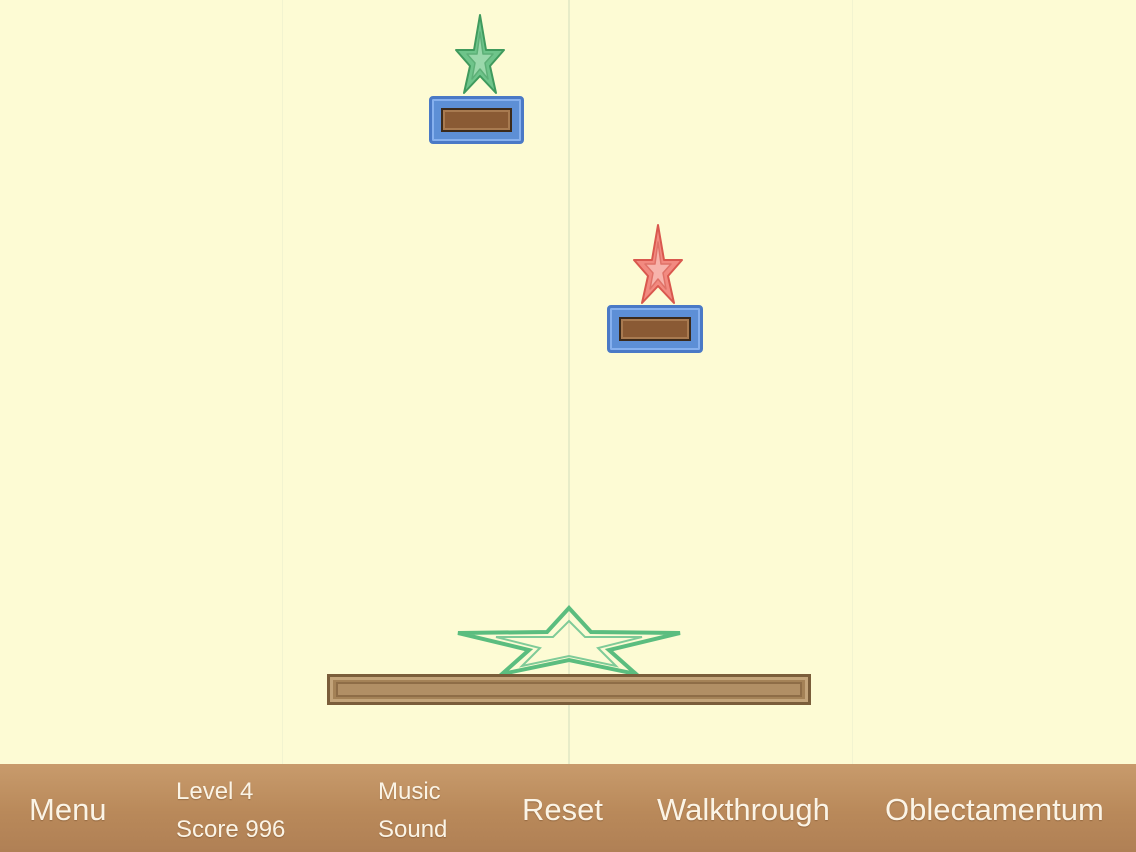 Image resolution: width=1136 pixels, height=852 pixels. Describe the element at coordinates (231, 829) in the screenshot. I see `score-label: Score 996` at that location.